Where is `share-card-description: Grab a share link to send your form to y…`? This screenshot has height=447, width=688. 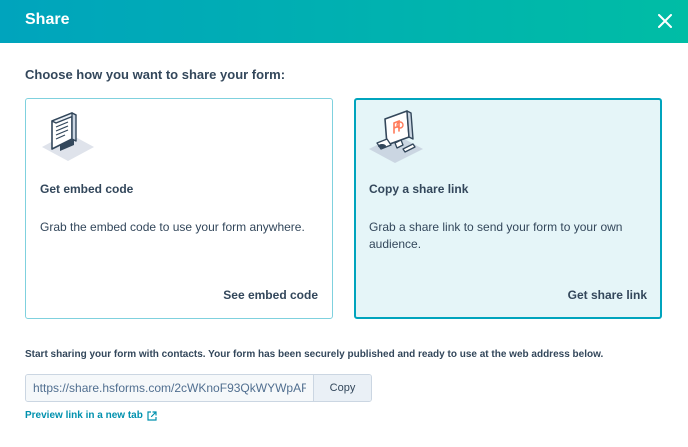 share-card-description: Grab a share link to send your form to y… is located at coordinates (496, 235).